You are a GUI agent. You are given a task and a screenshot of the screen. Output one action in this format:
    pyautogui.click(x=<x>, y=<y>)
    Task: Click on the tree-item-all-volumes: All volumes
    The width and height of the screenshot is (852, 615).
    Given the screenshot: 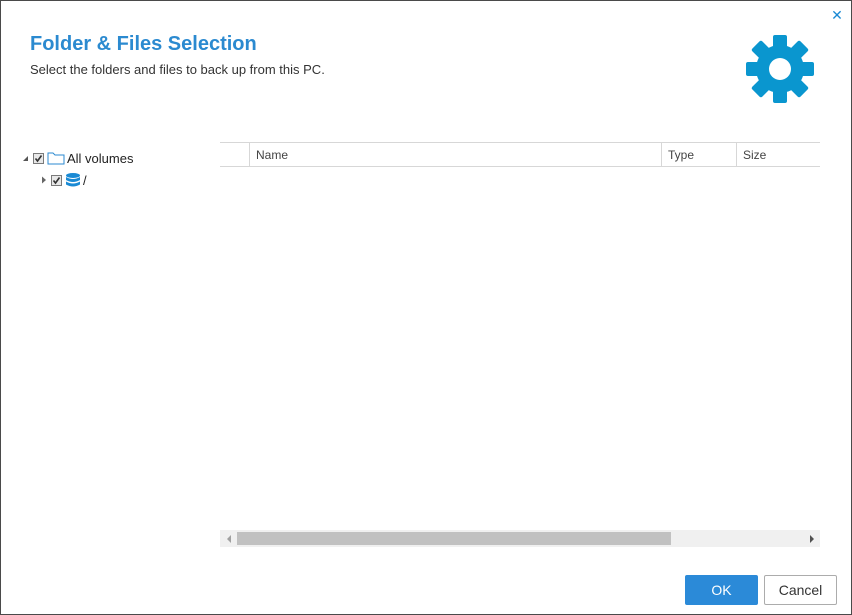 What is the action you would take?
    pyautogui.click(x=116, y=158)
    